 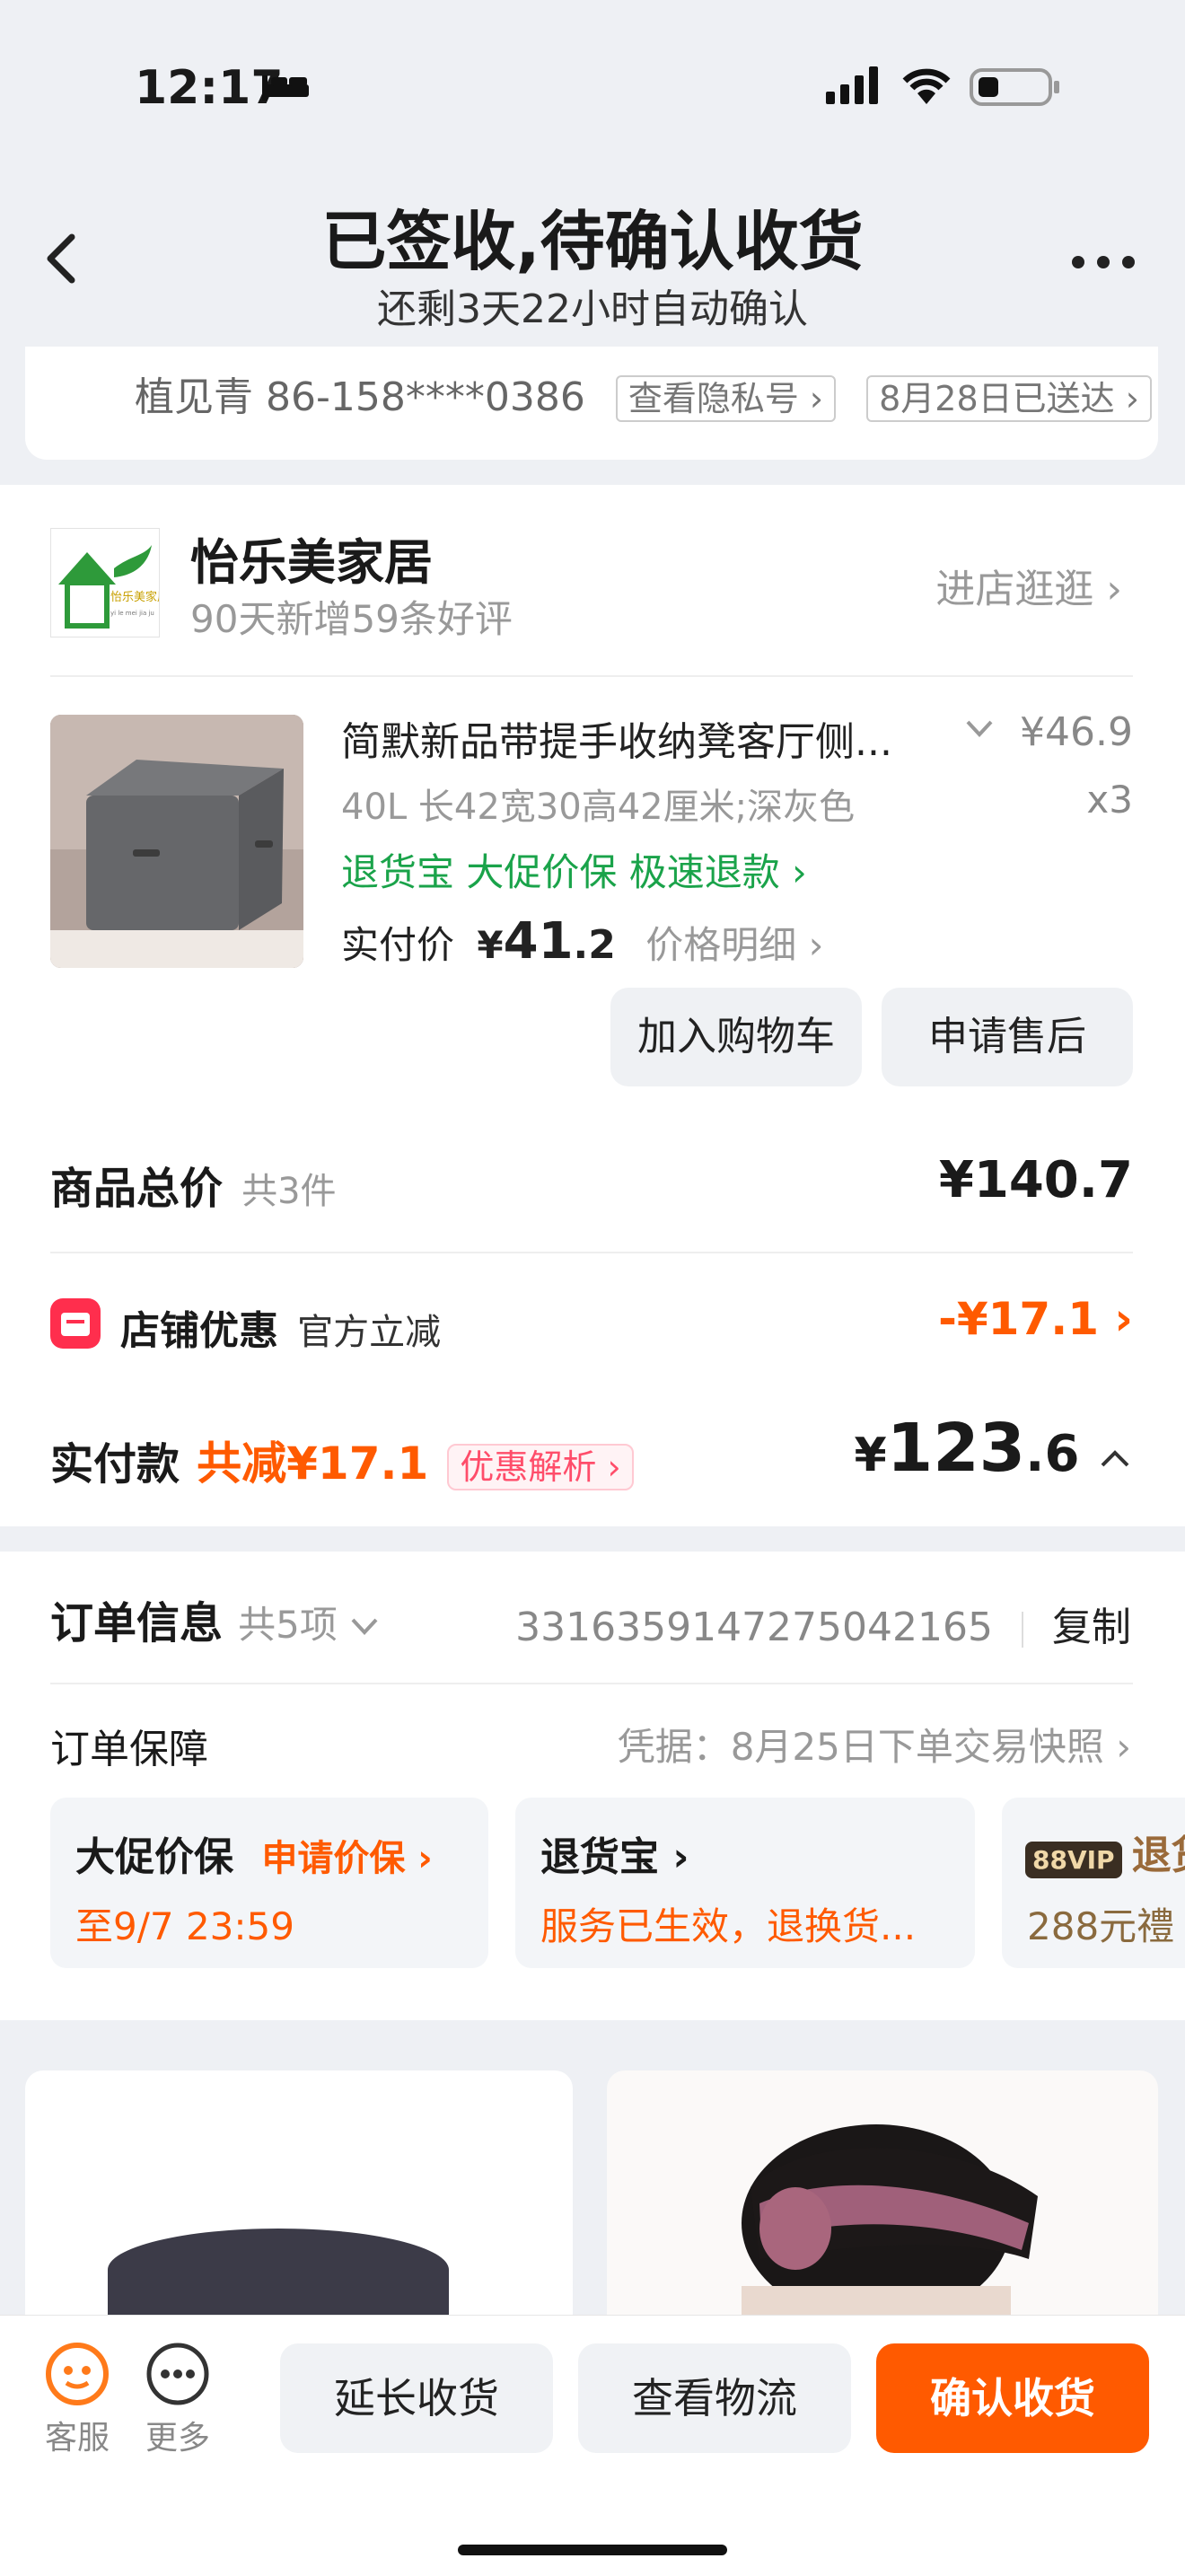 What do you see at coordinates (926, 86) in the screenshot?
I see `wifi-icon` at bounding box center [926, 86].